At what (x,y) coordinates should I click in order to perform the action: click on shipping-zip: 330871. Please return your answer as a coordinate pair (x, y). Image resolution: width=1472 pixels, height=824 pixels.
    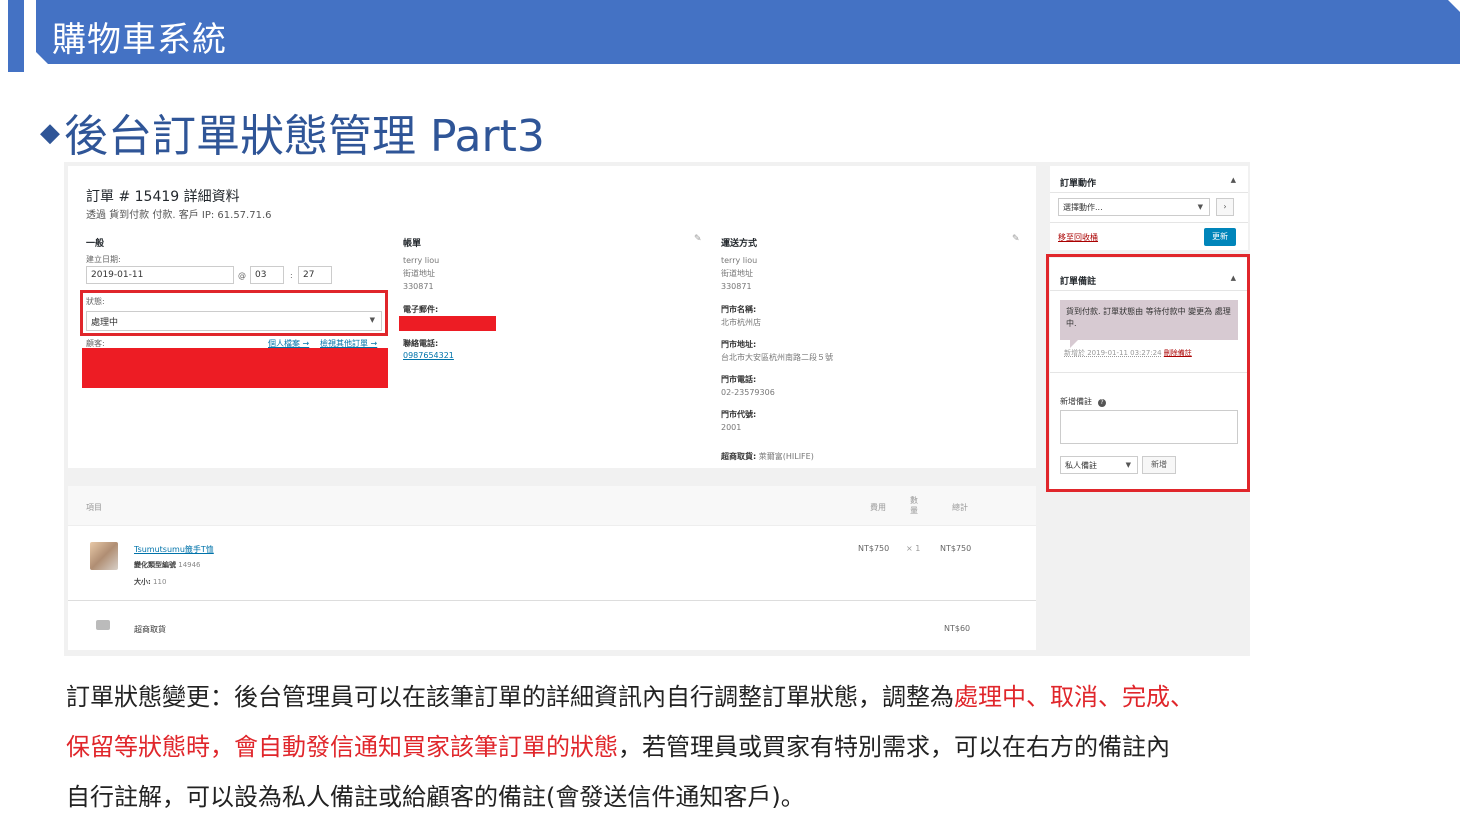
    Looking at the image, I should click on (736, 286).